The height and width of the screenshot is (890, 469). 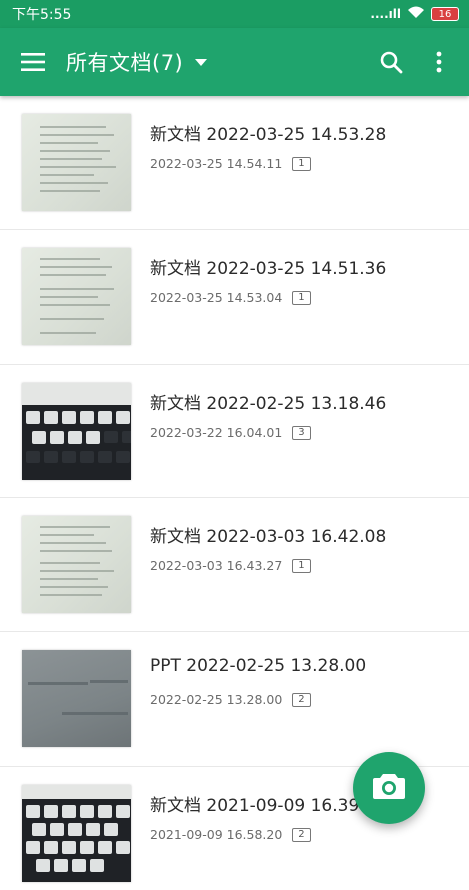 What do you see at coordinates (219, 62) in the screenshot?
I see `folder-selector: 所有文档(7)` at bounding box center [219, 62].